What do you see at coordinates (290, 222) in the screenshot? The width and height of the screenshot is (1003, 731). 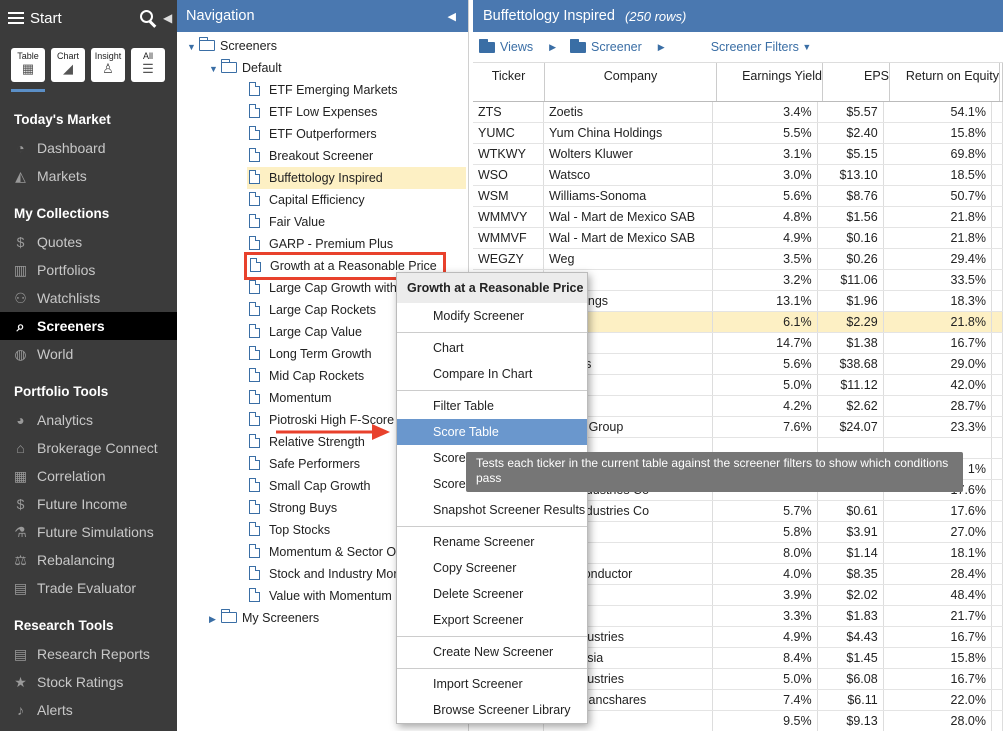 I see `screener-item-fair-value: Fair Value` at bounding box center [290, 222].